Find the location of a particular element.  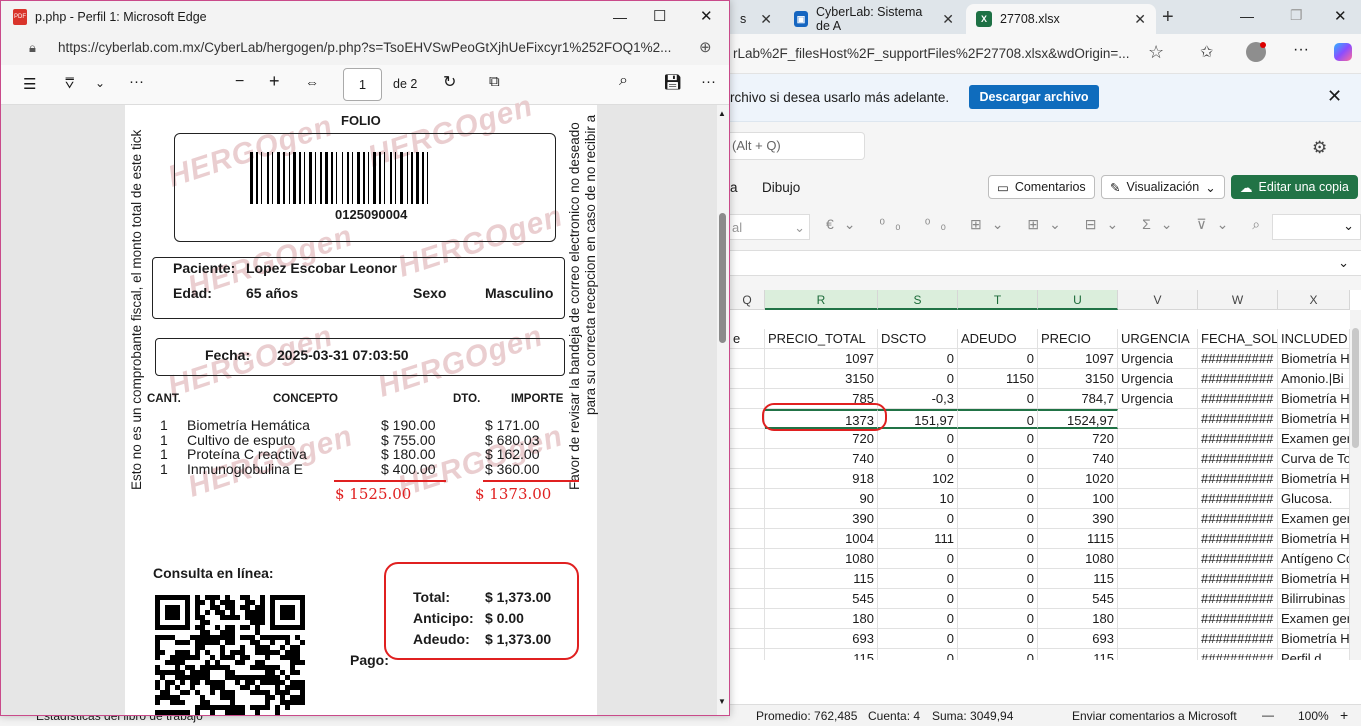

save-icon: 💾︎ is located at coordinates (672, 82).